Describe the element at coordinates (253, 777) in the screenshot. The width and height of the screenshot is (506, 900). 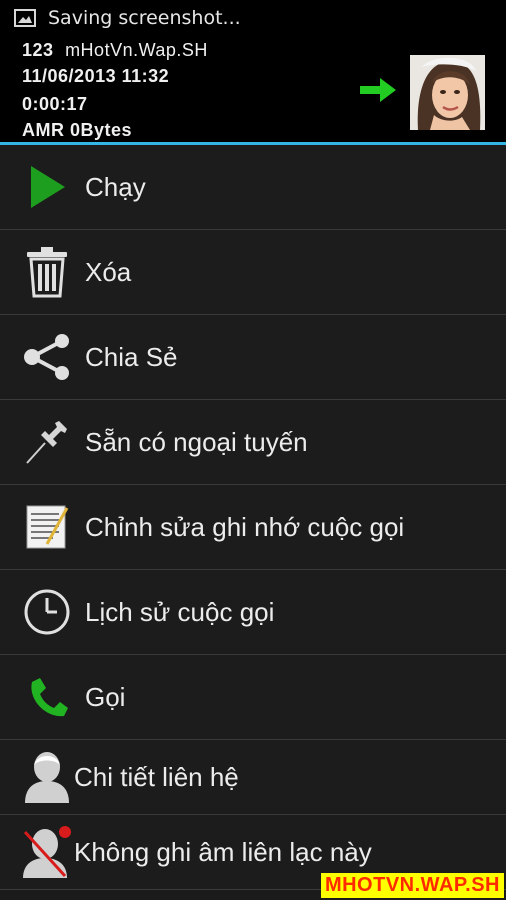
I see `menu-item-contact-details: Chi tiết liên hệ` at that location.